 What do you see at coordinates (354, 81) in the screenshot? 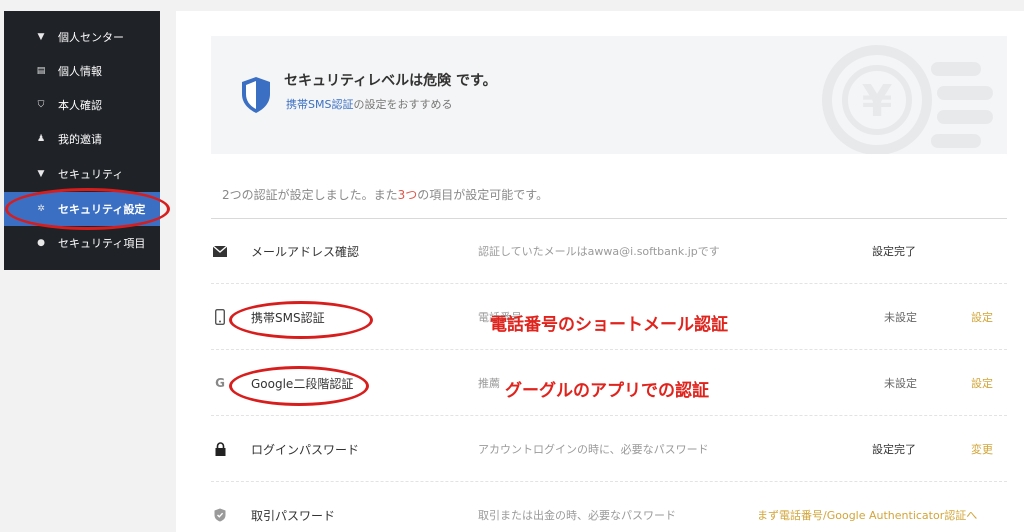
I see `title-prefix: セキュリティレベルは` at bounding box center [354, 81].